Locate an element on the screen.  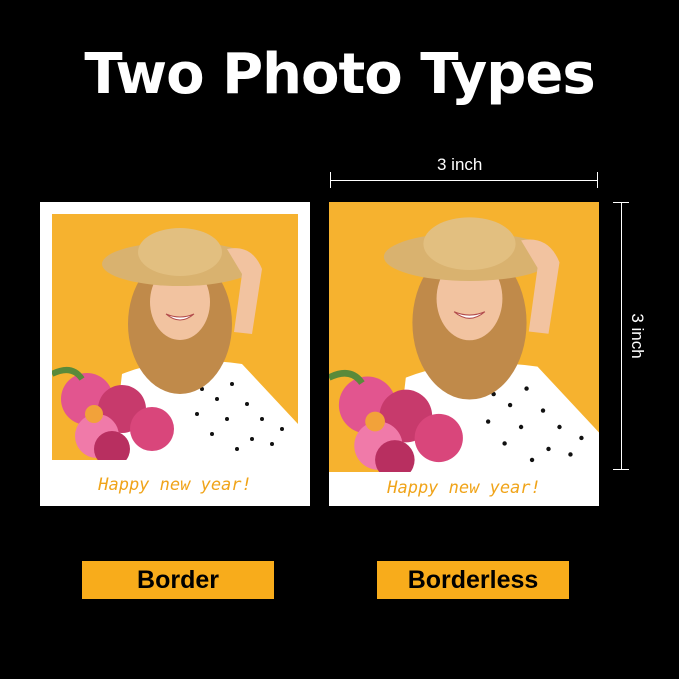
border-photo-image is located at coordinates (175, 337).